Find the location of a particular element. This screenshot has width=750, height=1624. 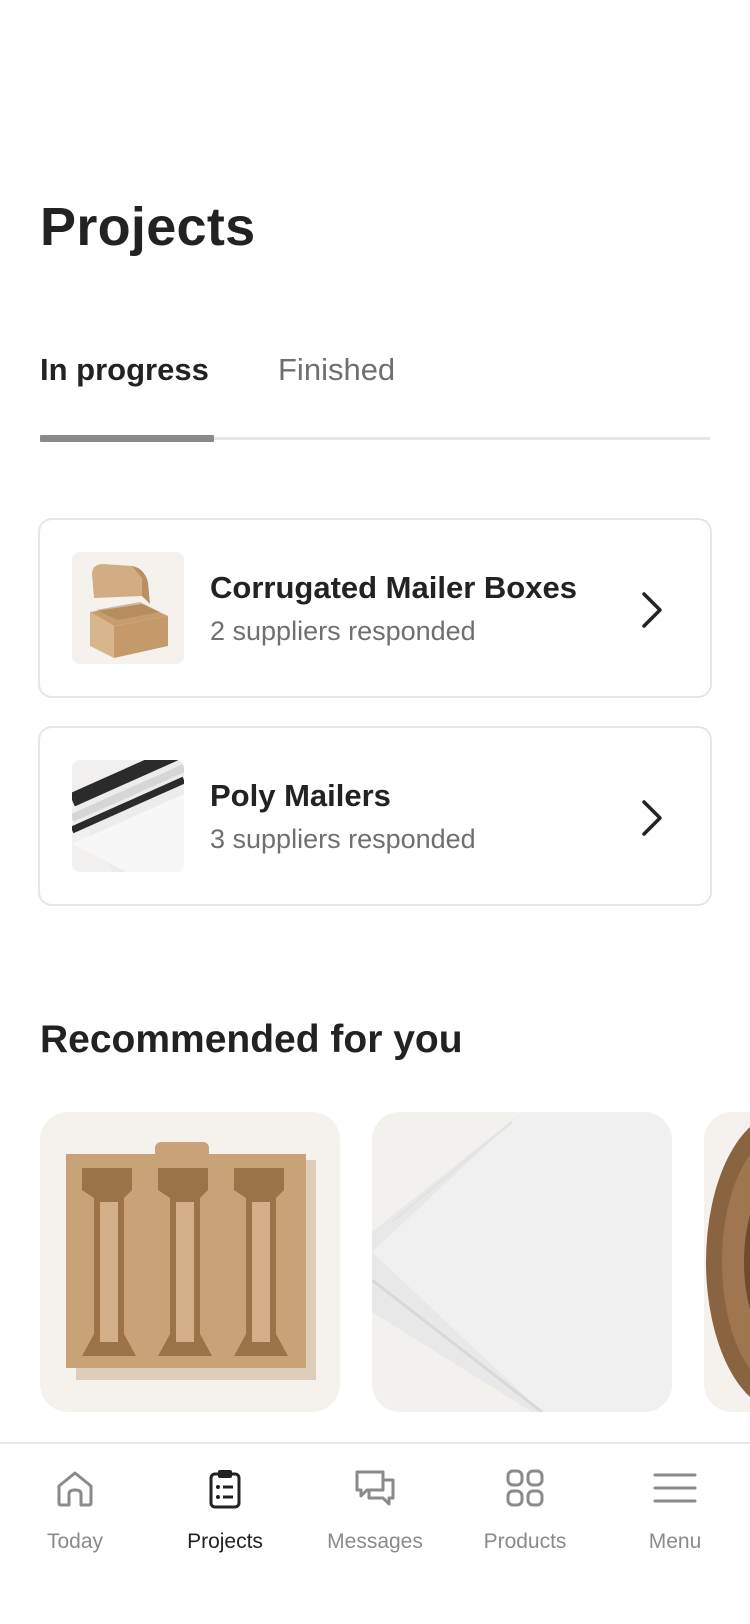

nav-label: Menu is located at coordinates (675, 1541).